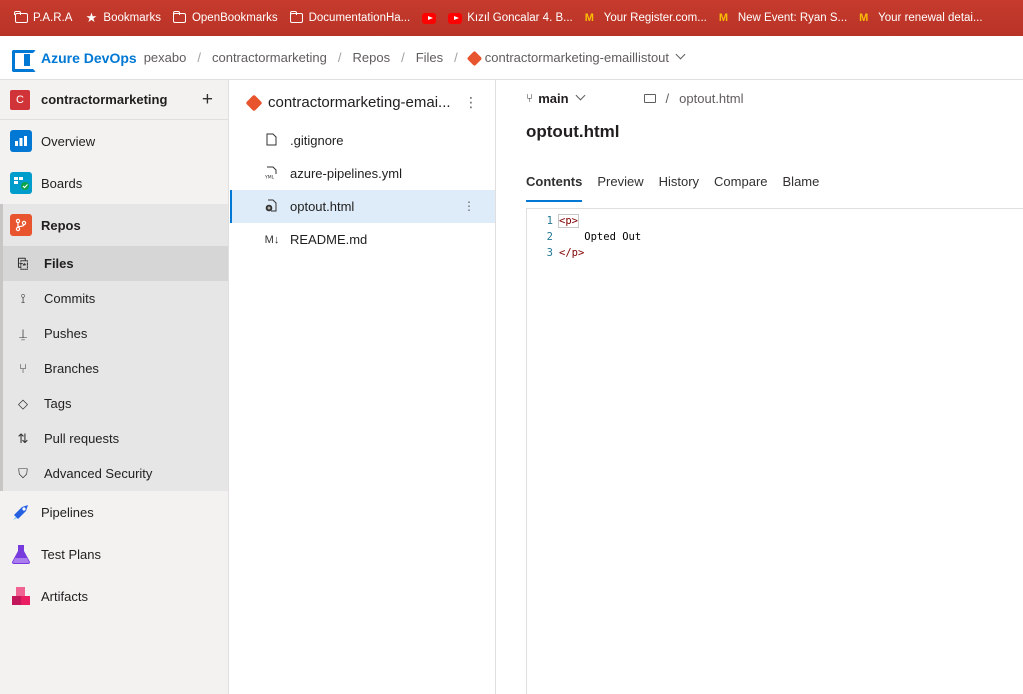 Image resolution: width=1023 pixels, height=694 pixels. What do you see at coordinates (775, 237) in the screenshot?
I see `code-line: 2 Opted Out` at bounding box center [775, 237].